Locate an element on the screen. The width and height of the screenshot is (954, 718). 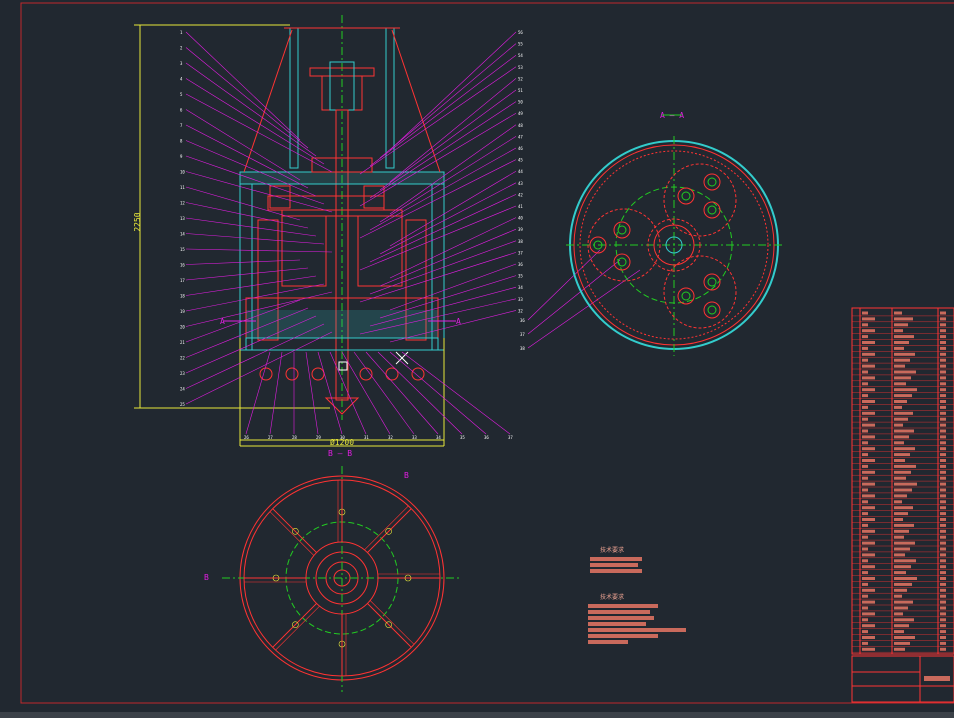
part-number-label: 20 is located at coordinates (182, 327).